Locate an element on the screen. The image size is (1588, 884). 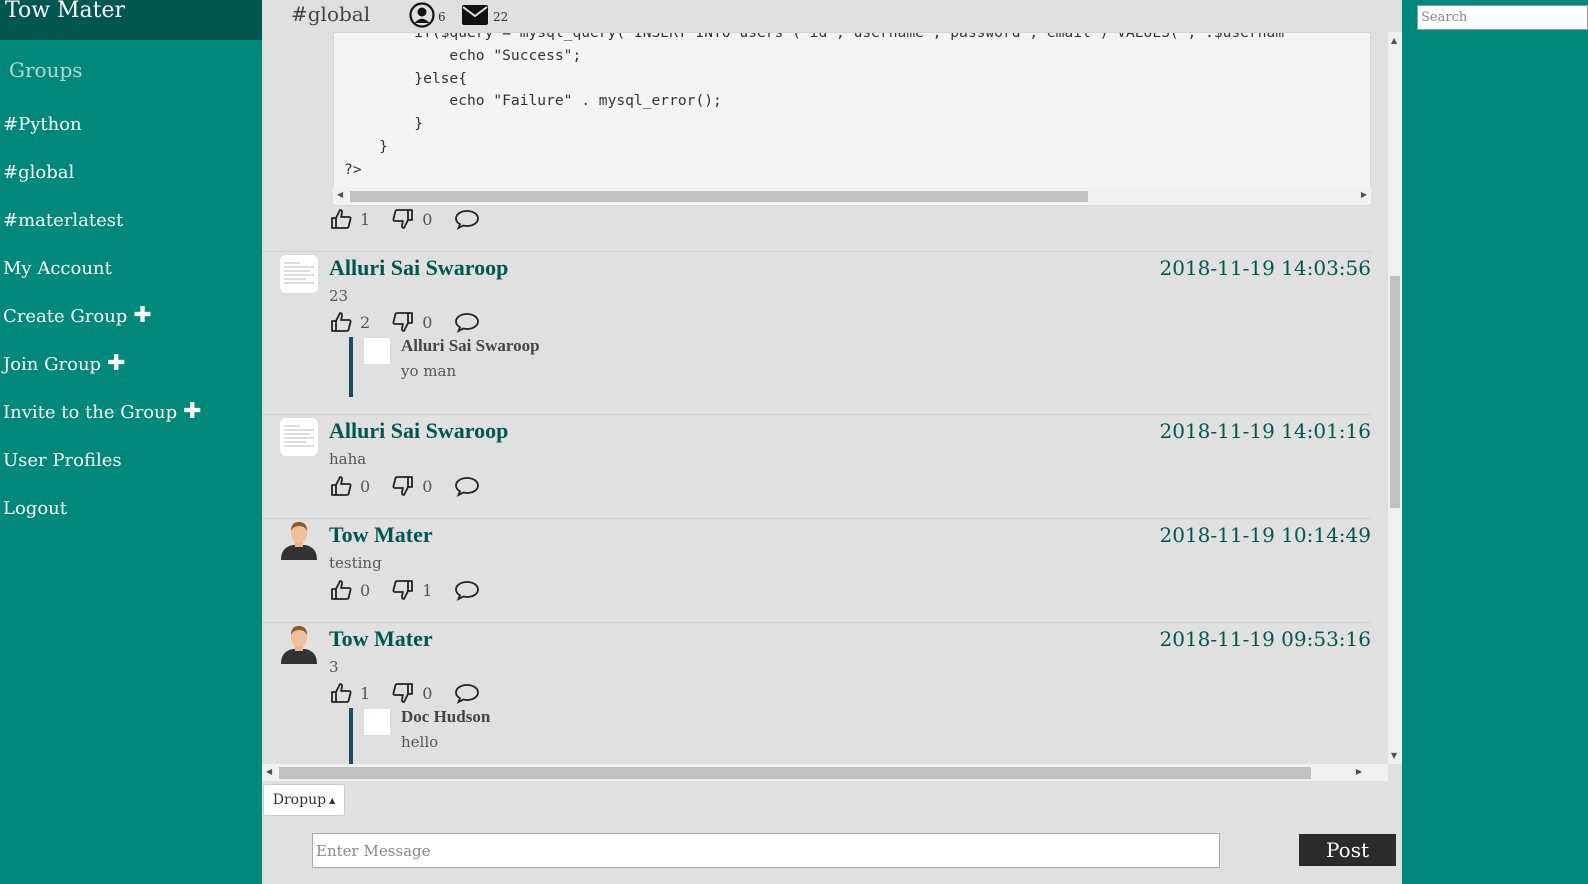
post-text: haha is located at coordinates (348, 459).